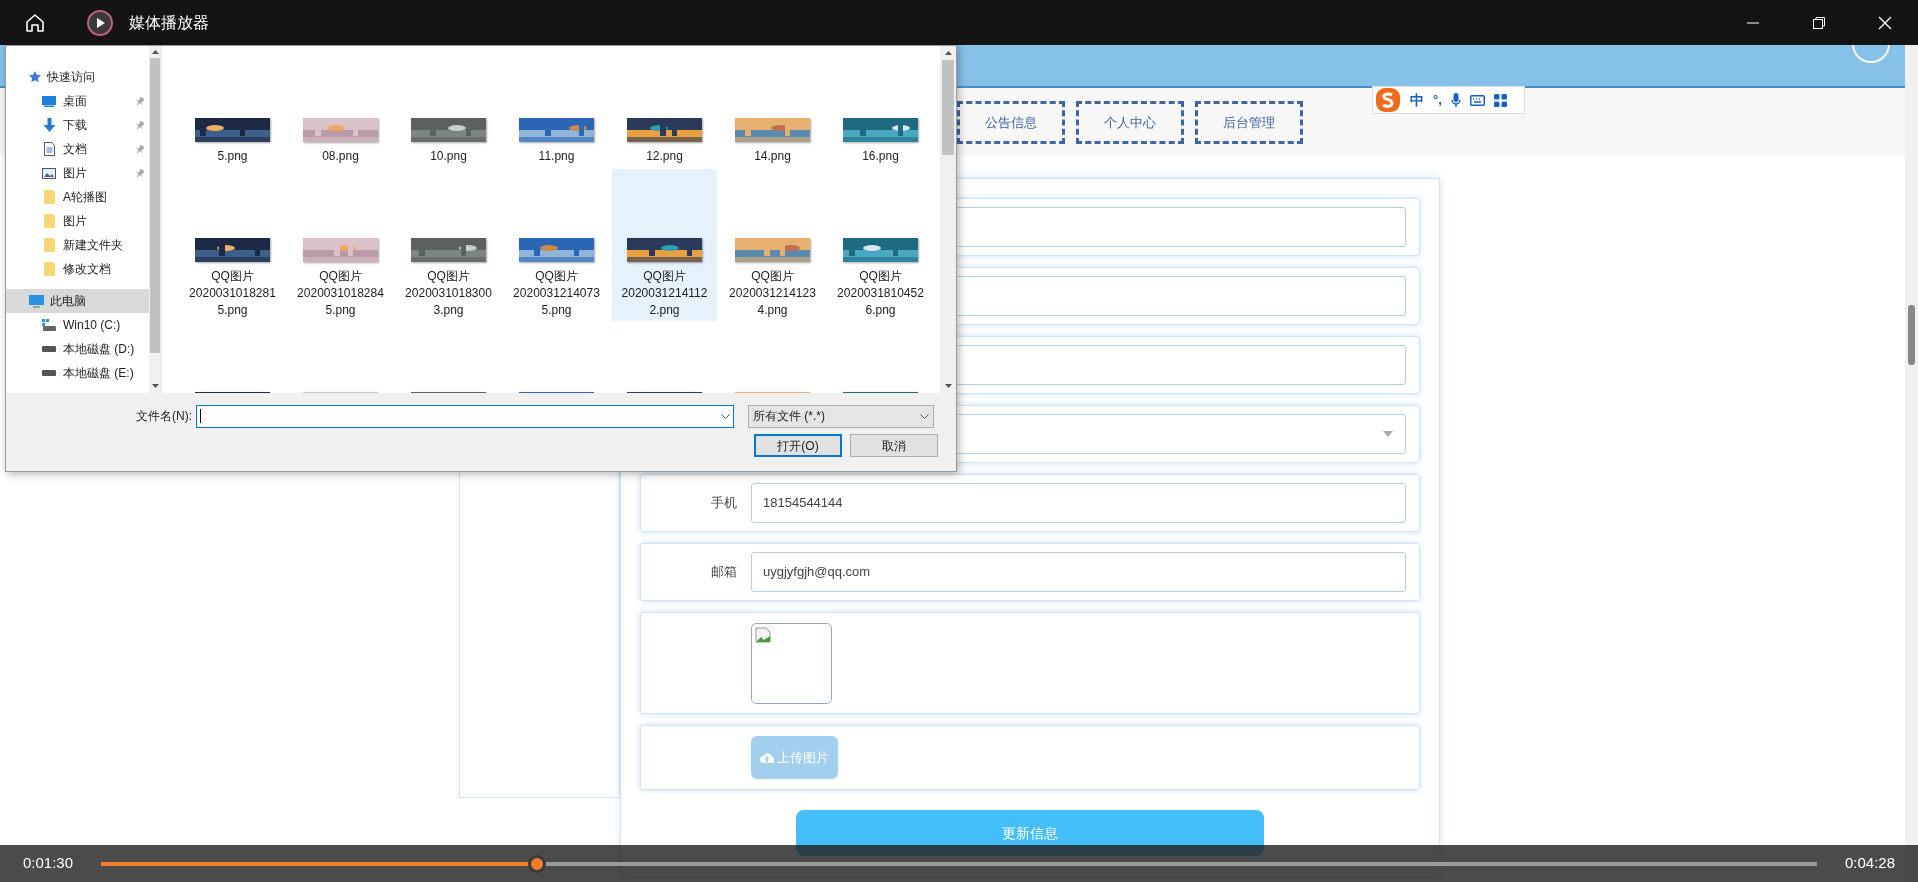 This screenshot has width=1918, height=882. What do you see at coordinates (169, 22) in the screenshot?
I see `window-title: 媒体播放器` at bounding box center [169, 22].